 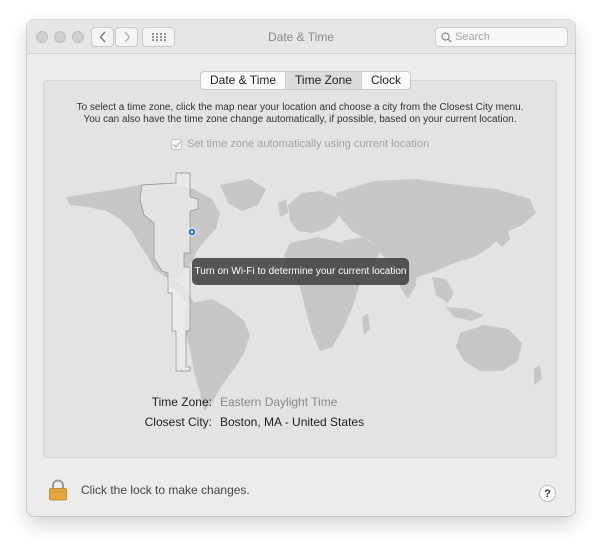 What do you see at coordinates (279, 402) in the screenshot?
I see `time-zone-value: Eastern Daylight Time` at bounding box center [279, 402].